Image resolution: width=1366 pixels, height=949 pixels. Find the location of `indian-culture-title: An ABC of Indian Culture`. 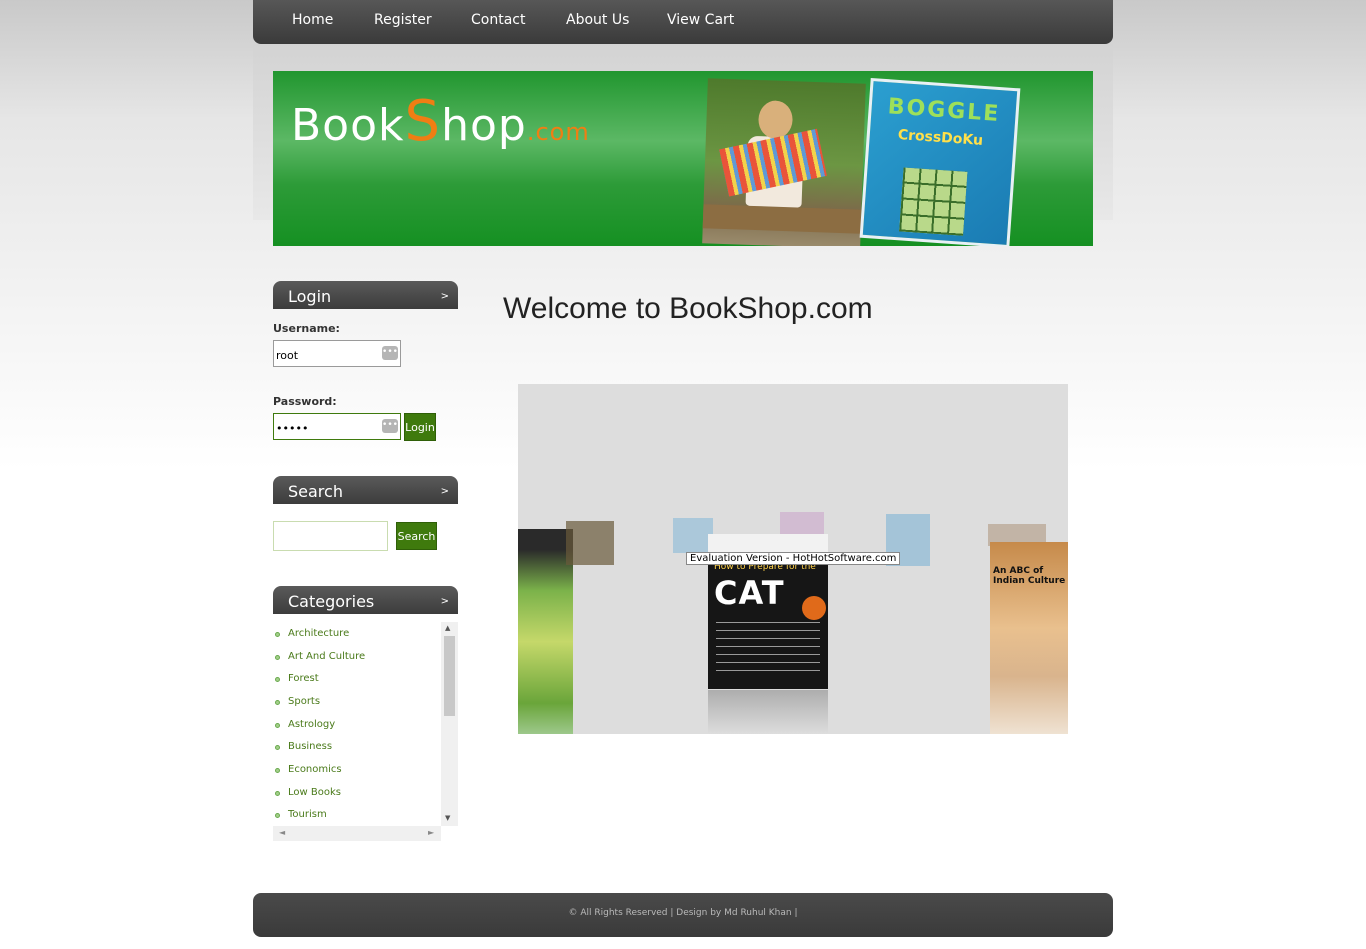

indian-culture-title: An ABC of Indian Culture is located at coordinates (1029, 576).